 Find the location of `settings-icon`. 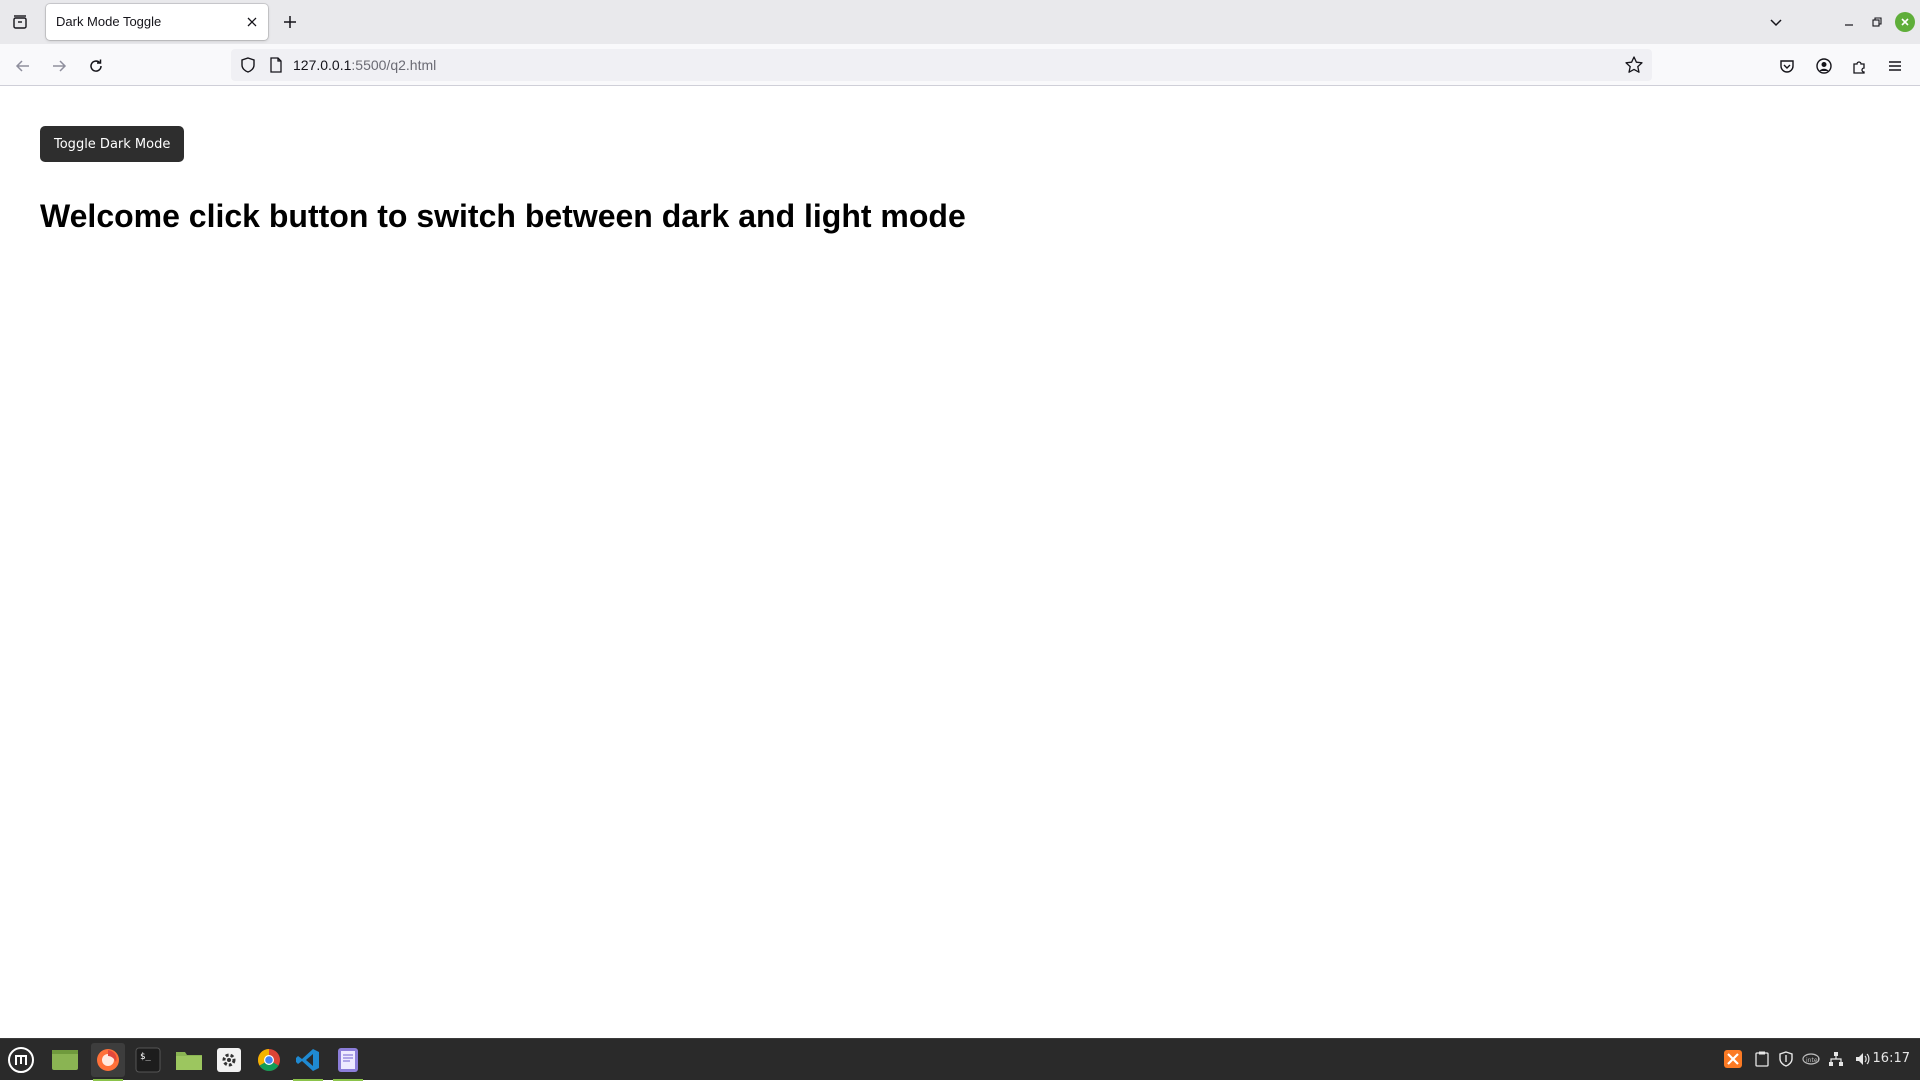

settings-icon is located at coordinates (229, 1060).